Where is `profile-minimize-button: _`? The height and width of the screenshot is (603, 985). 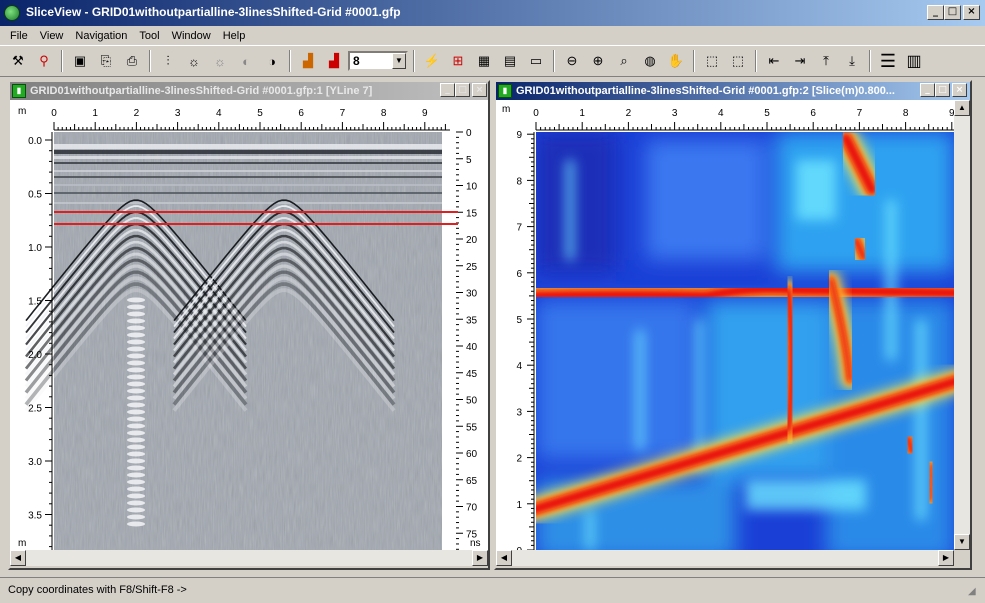 profile-minimize-button: _ is located at coordinates (447, 90).